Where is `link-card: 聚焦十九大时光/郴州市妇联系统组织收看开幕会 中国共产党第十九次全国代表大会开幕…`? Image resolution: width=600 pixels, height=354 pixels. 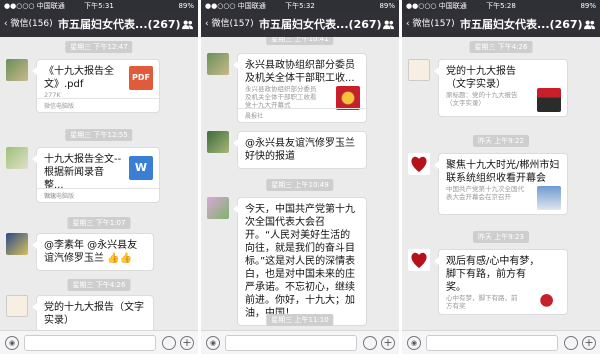 link-card: 聚焦十九大时光/郴州市妇联系统组织收看开幕会 中国共产党第十九次全国代表大会开幕… is located at coordinates (501, 184).